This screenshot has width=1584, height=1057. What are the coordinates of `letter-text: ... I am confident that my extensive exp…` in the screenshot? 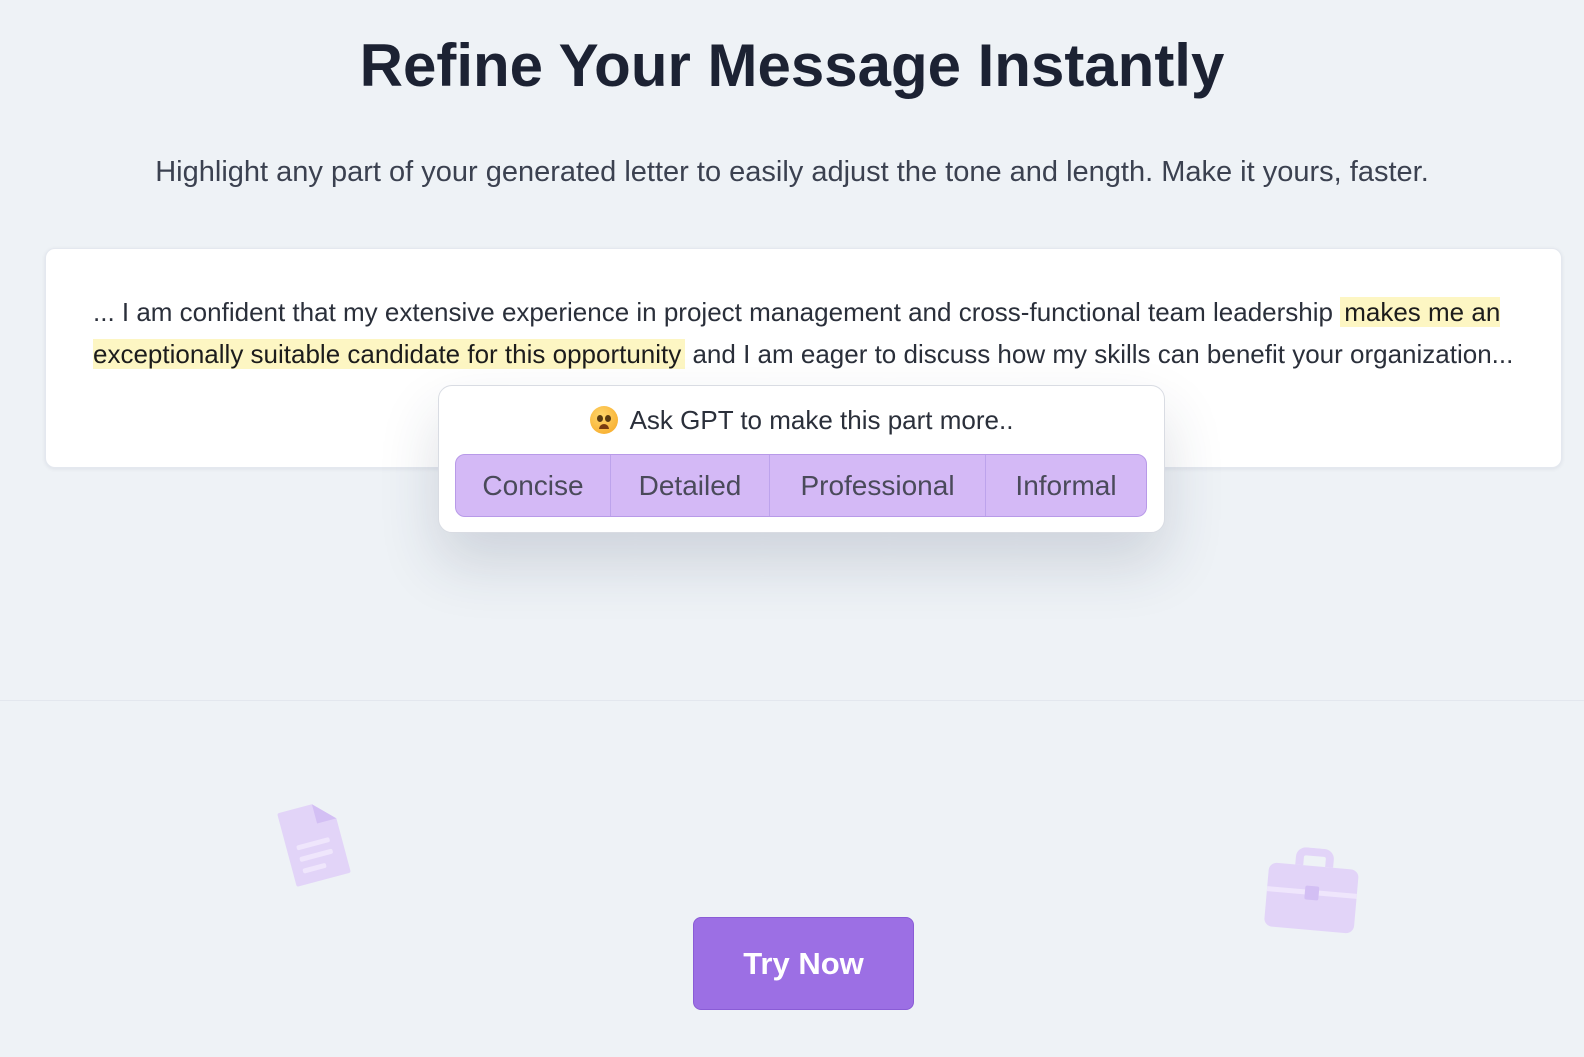 It's located at (805, 333).